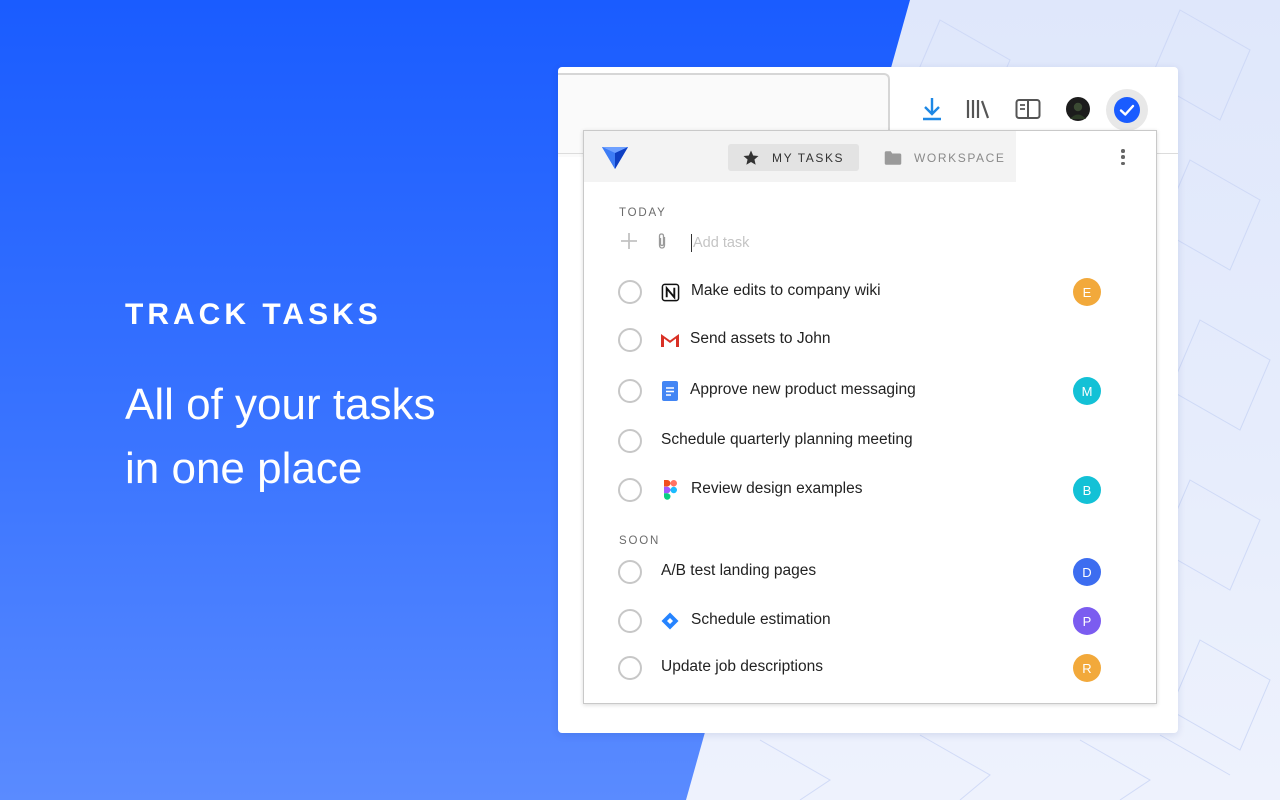 The height and width of the screenshot is (800, 1280). I want to click on app-logo-icon, so click(615, 159).